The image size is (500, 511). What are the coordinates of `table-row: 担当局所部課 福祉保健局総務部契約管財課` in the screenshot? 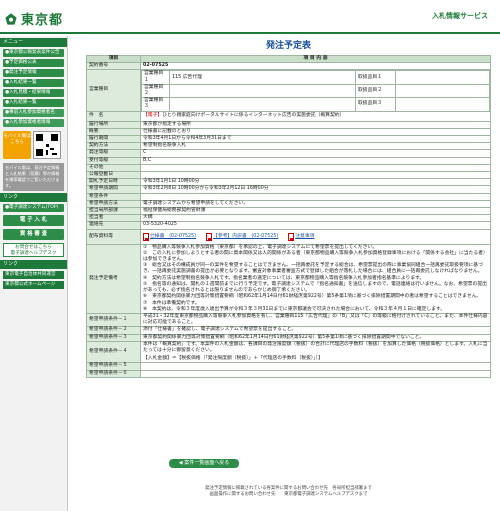 It's located at (288, 211).